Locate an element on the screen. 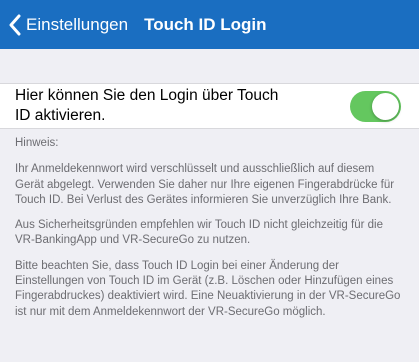 The image size is (419, 362). navigation-bar: Einstellungen Touch ID Login is located at coordinates (209, 24).